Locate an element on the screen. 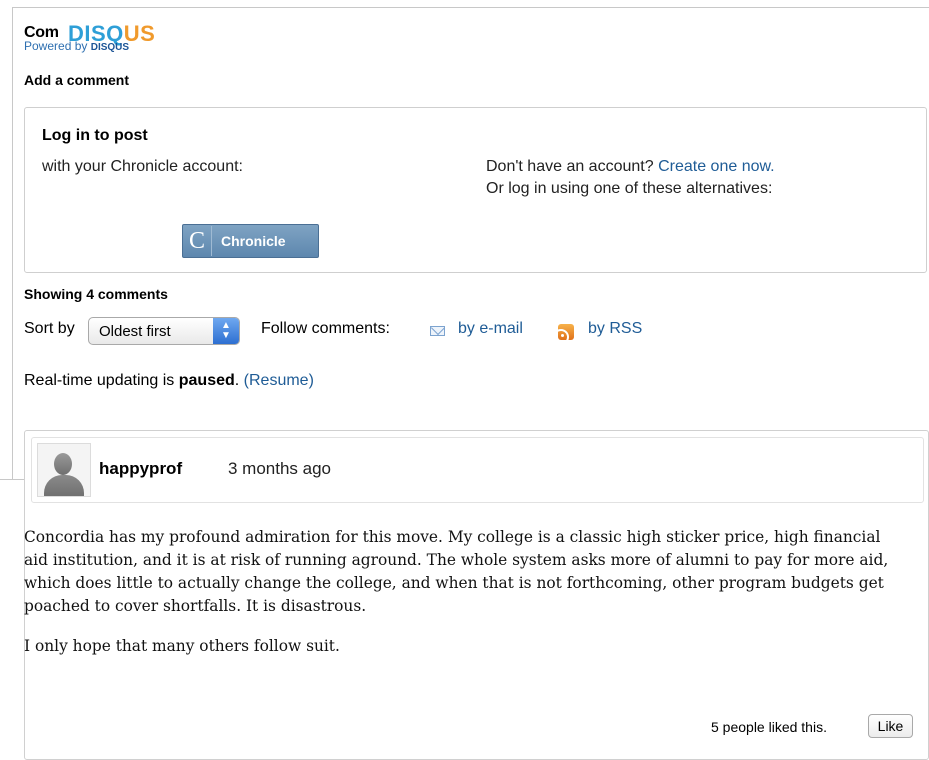 Image resolution: width=929 pixels, height=760 pixels. mail-icon is located at coordinates (437, 331).